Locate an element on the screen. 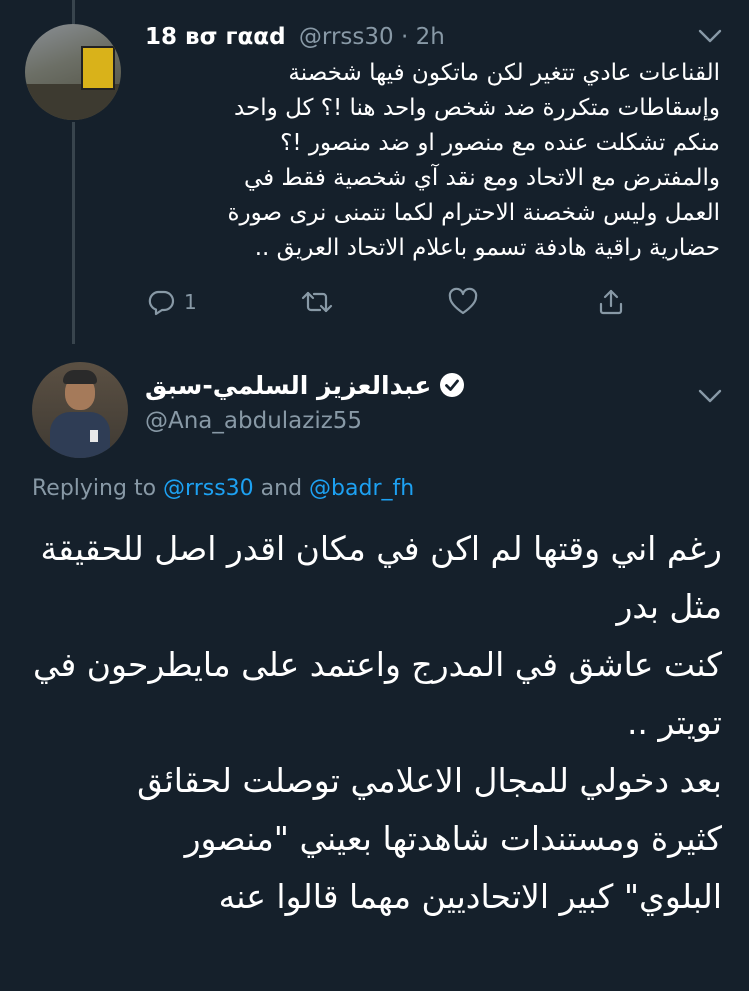  tweet2-line: تويتر .. is located at coordinates (674, 722).